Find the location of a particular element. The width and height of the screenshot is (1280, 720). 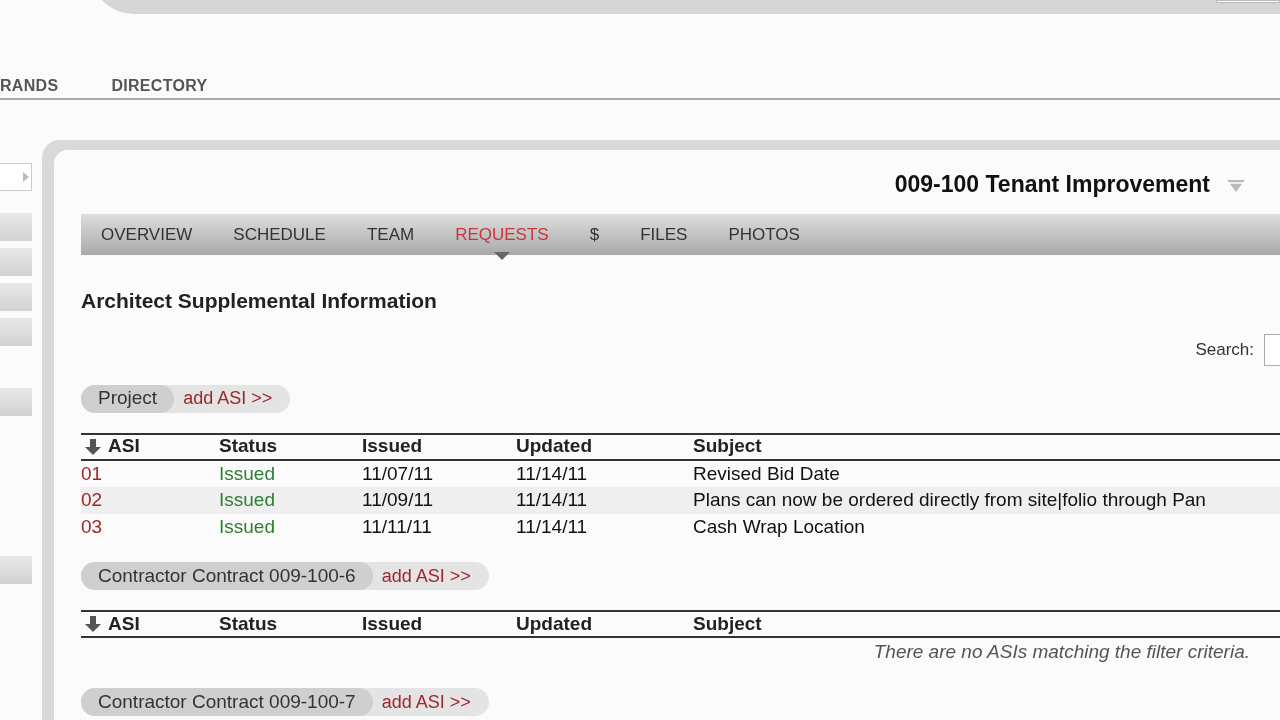

issued-cell-text: 11/07/11 is located at coordinates (398, 473).